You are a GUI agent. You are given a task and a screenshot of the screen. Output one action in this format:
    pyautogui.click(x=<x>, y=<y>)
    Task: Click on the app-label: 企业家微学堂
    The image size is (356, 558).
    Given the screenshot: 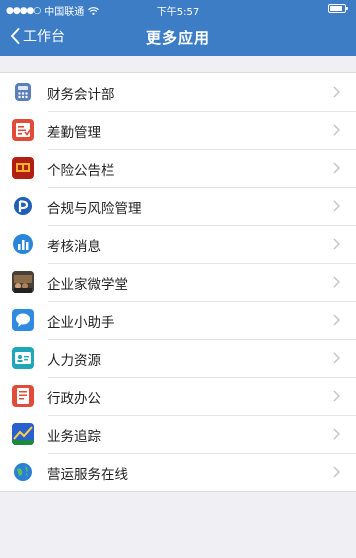 What is the action you would take?
    pyautogui.click(x=87, y=285)
    